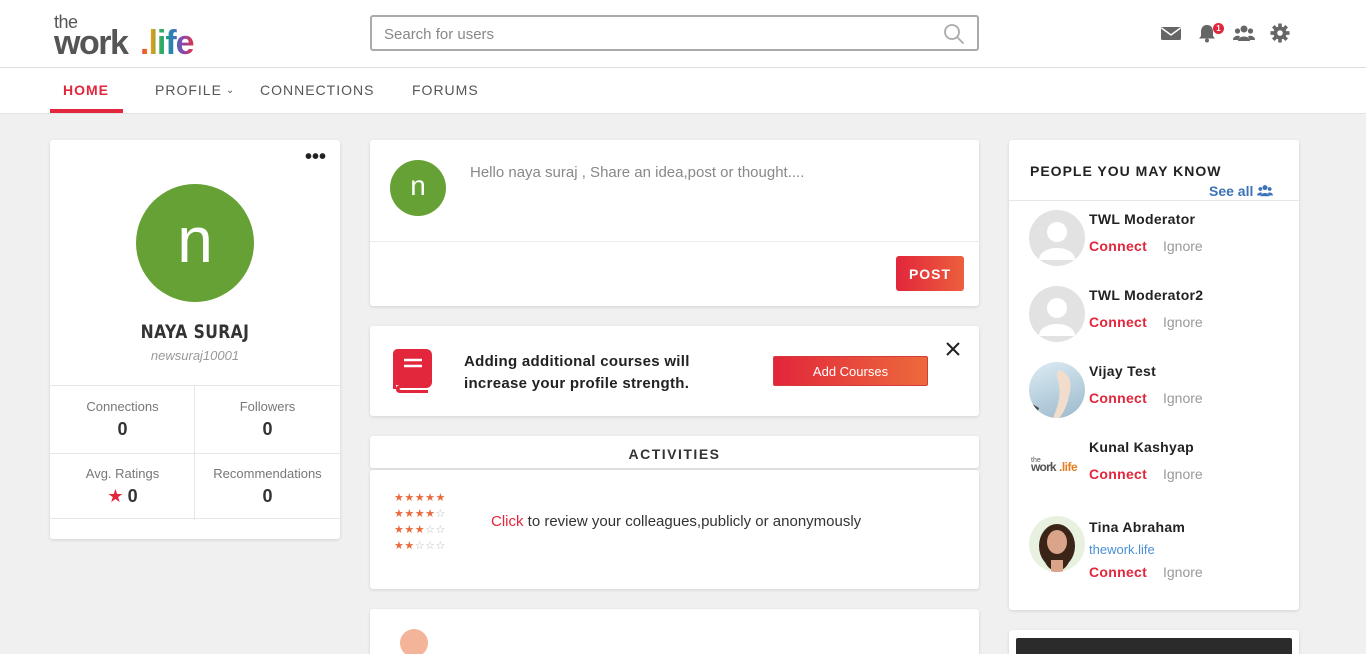 This screenshot has width=1366, height=654. What do you see at coordinates (1141, 447) in the screenshot?
I see `person-name: Kunal Kashyap` at bounding box center [1141, 447].